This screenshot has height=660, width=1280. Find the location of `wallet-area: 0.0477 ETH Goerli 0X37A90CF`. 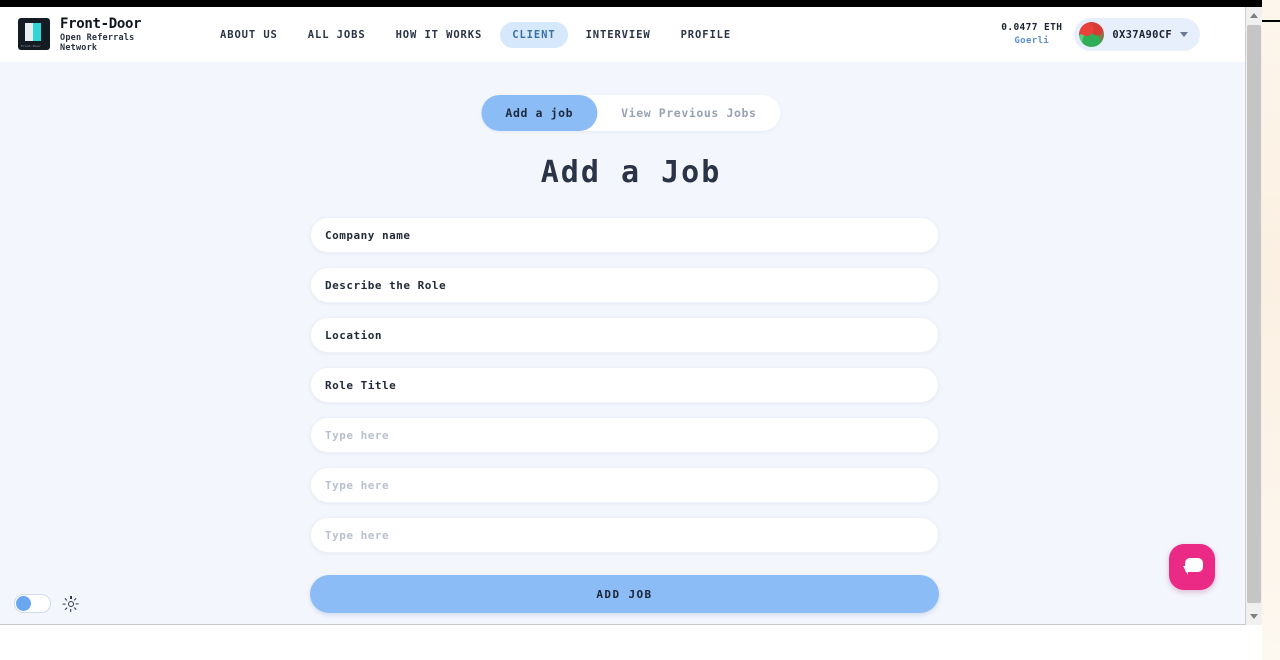

wallet-area: 0.0477 ETH Goerli 0X37A90CF is located at coordinates (1100, 34).